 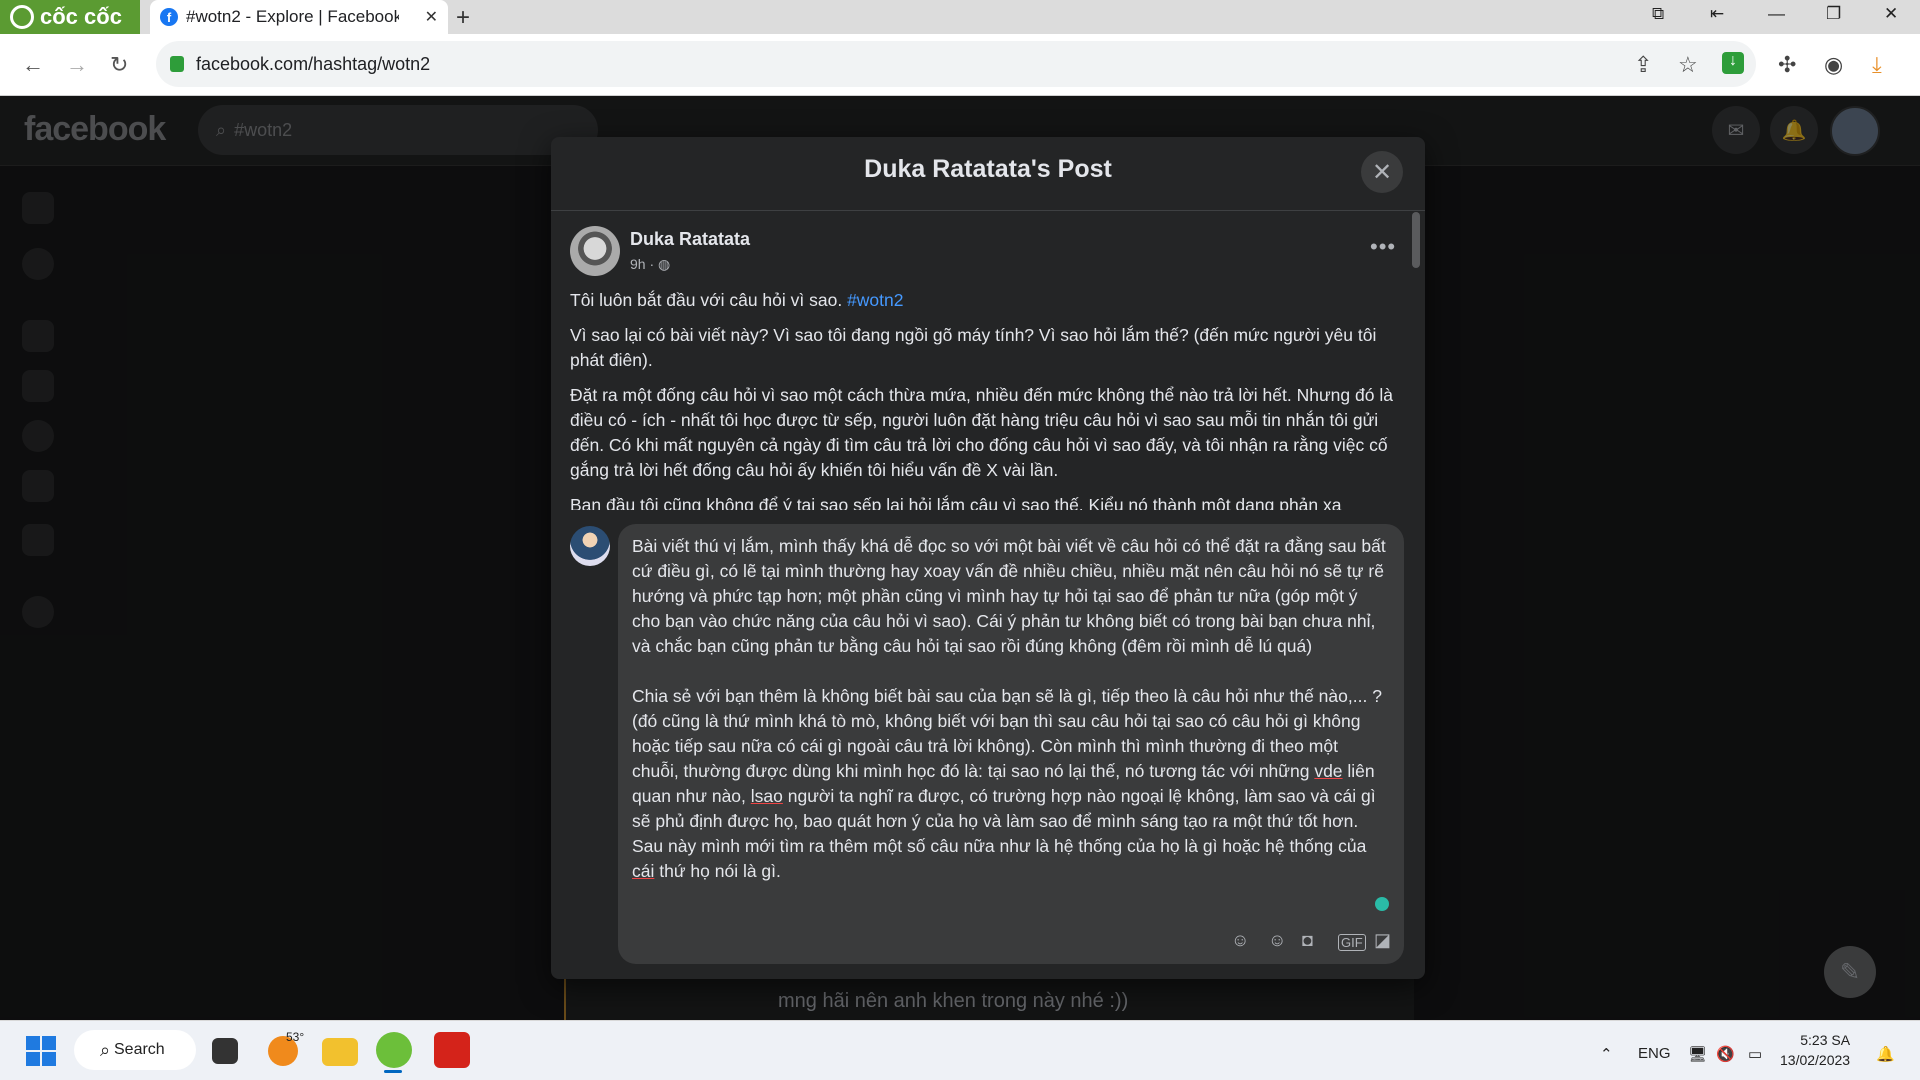 What do you see at coordinates (1416, 240) in the screenshot?
I see `modal-scrollbar` at bounding box center [1416, 240].